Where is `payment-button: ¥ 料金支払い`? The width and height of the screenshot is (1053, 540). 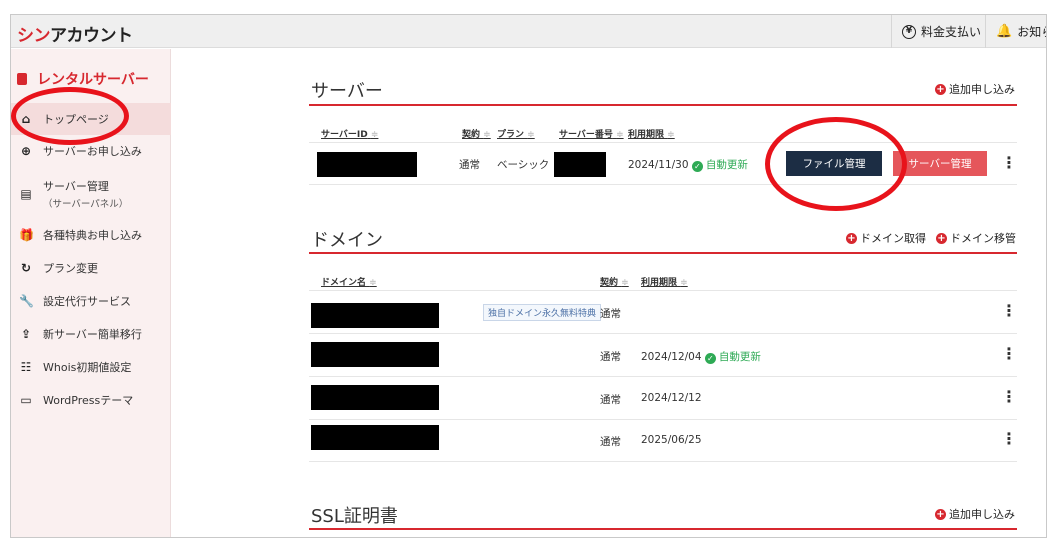
payment-button: ¥ 料金支払い is located at coordinates (938, 31).